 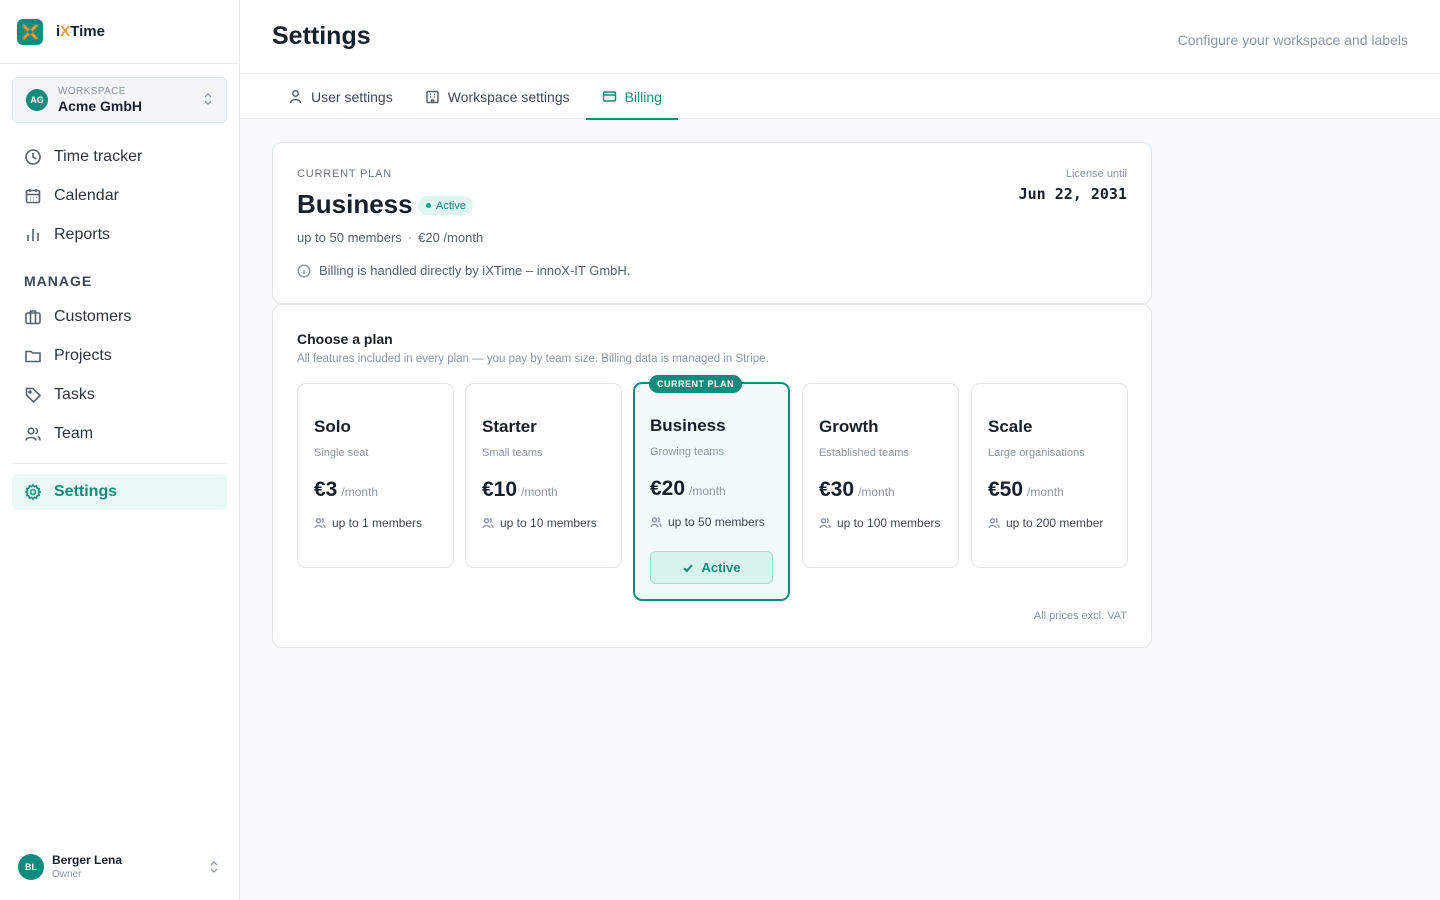 What do you see at coordinates (355, 204) in the screenshot?
I see `current-plan-name: Business` at bounding box center [355, 204].